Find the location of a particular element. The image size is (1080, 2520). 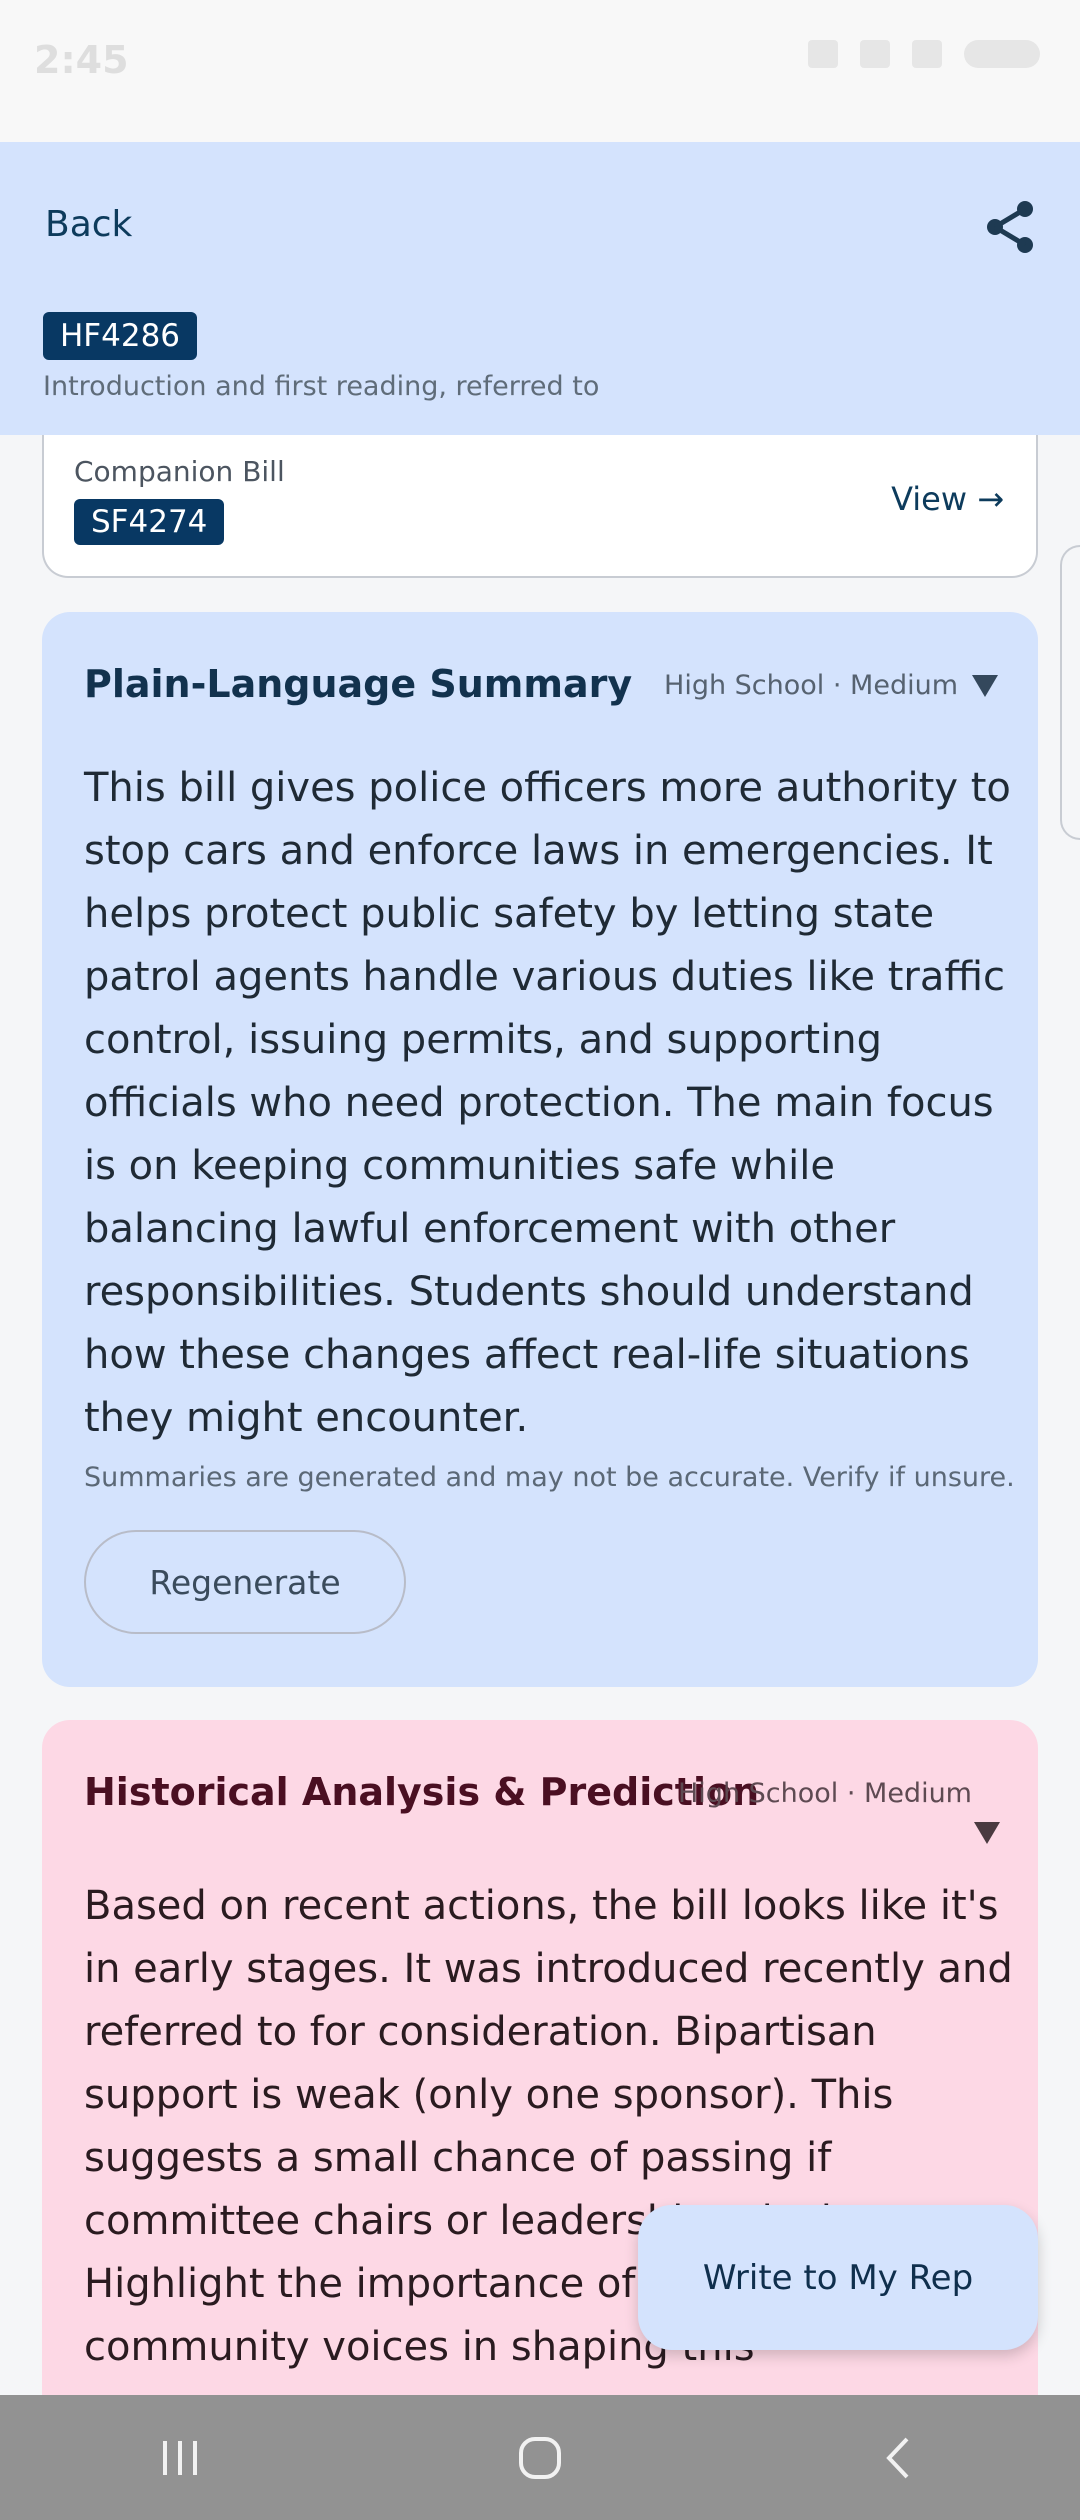

chevron-left-icon is located at coordinates (897, 2457).